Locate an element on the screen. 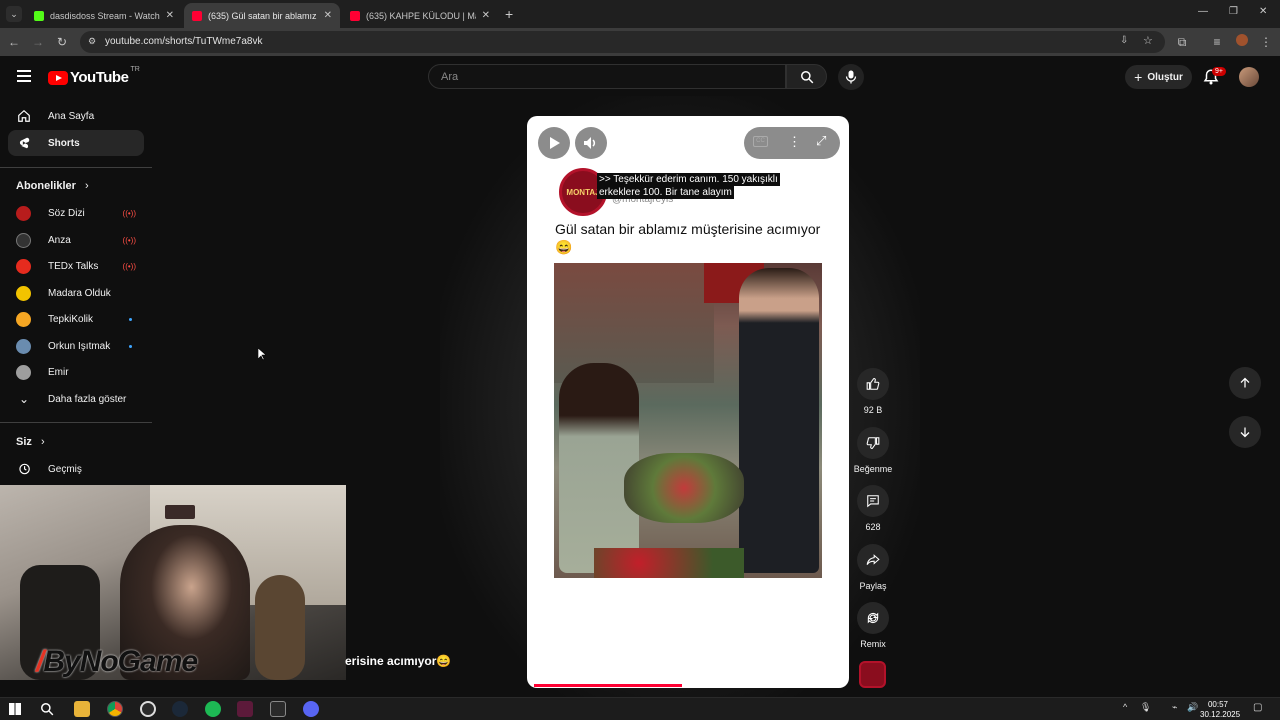 The width and height of the screenshot is (1280, 720). player-controls-group: CC ⋮ ⤢ is located at coordinates (792, 143).